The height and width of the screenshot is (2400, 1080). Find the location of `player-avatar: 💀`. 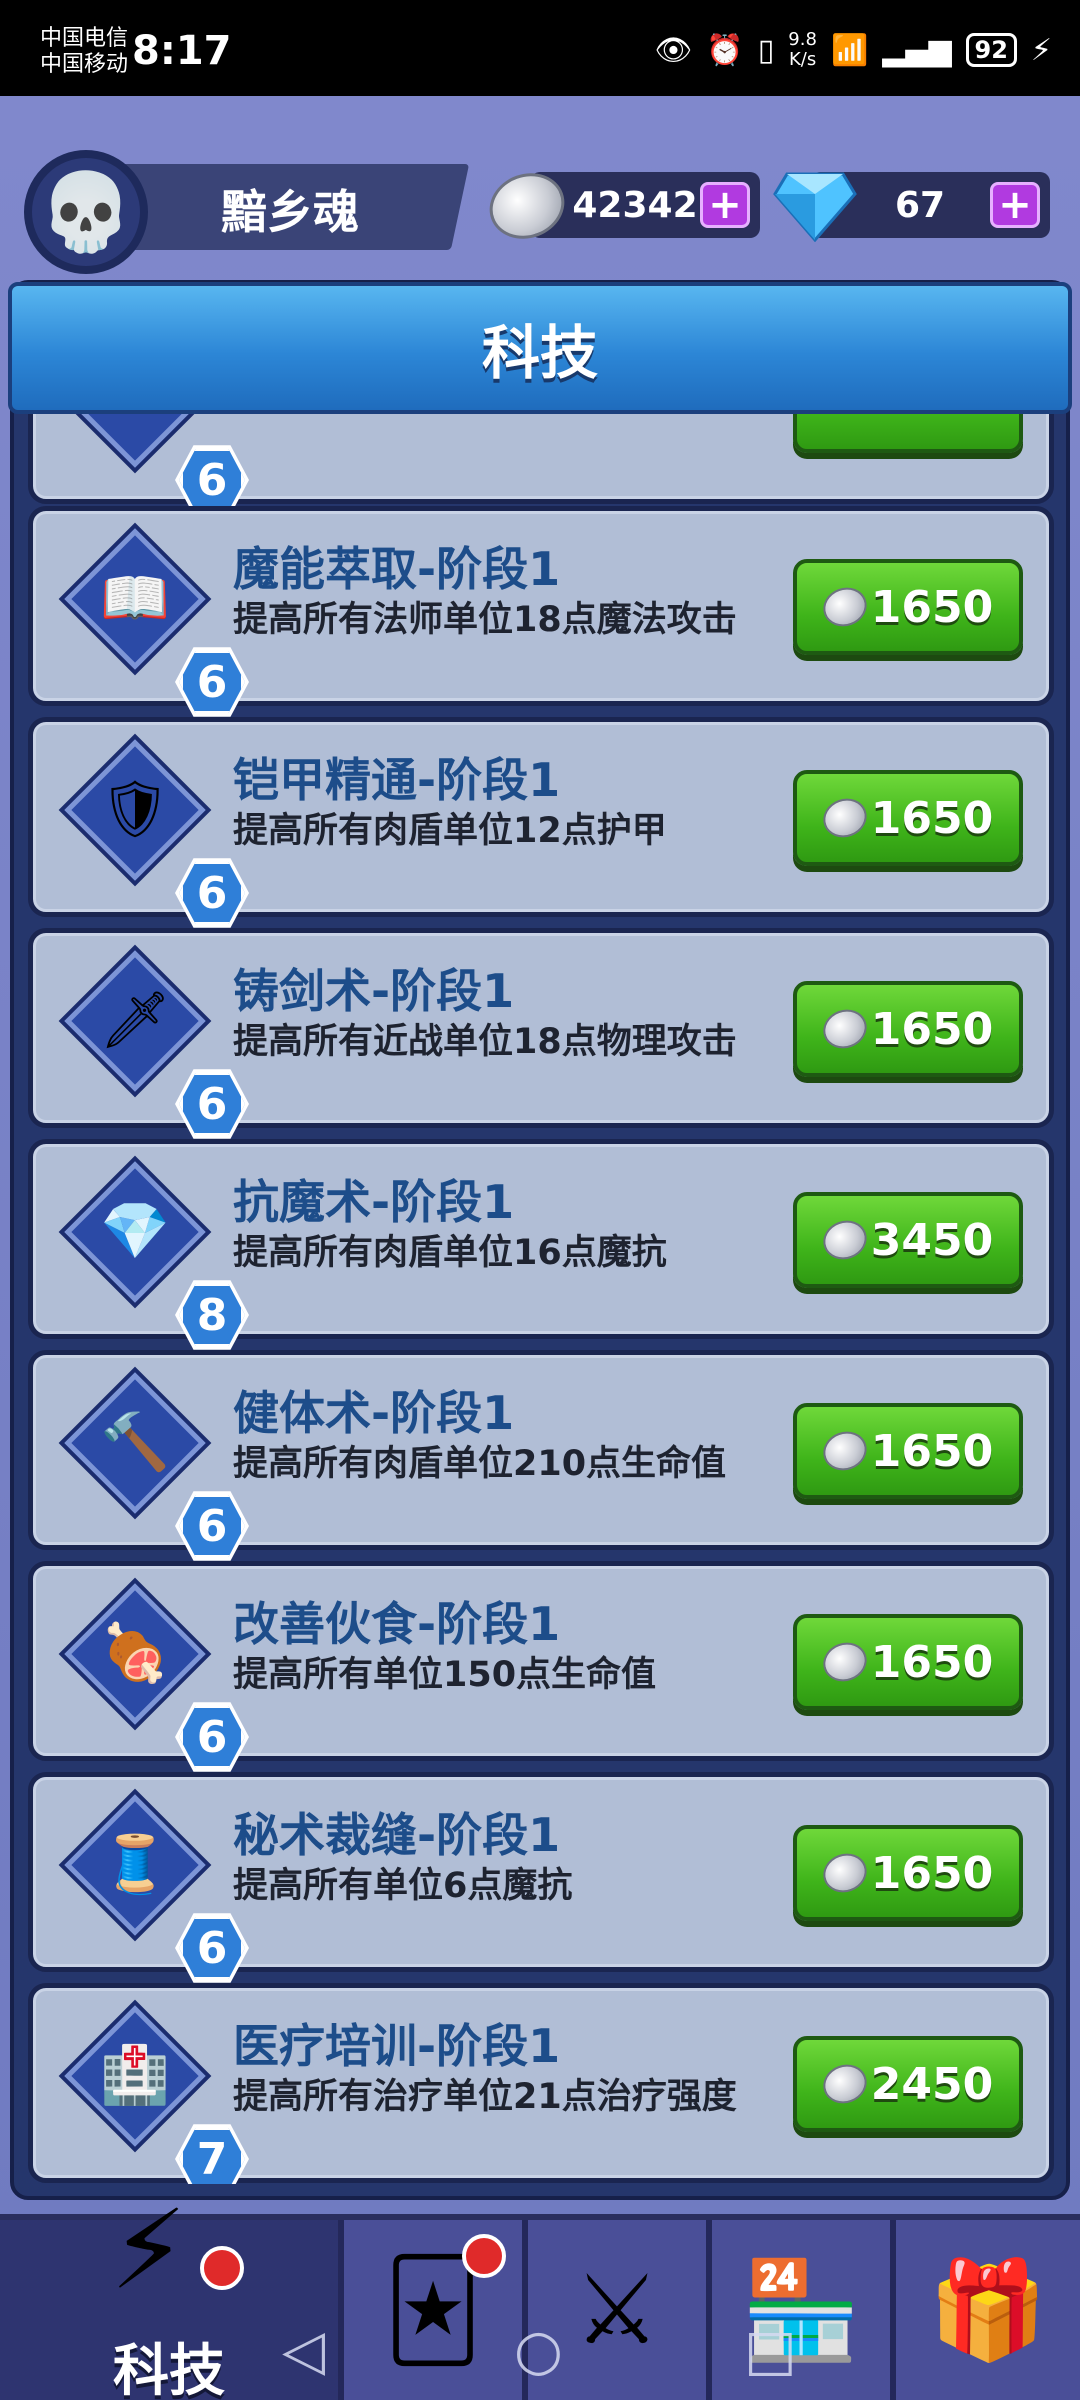

player-avatar: 💀 is located at coordinates (86, 212).